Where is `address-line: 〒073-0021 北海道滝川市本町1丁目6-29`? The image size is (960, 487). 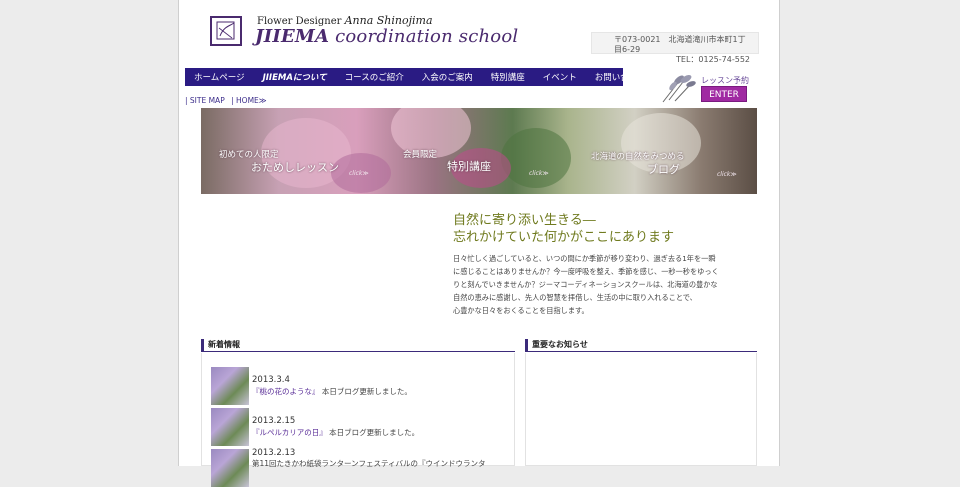 address-line: 〒073-0021 北海道滝川市本町1丁目6-29 is located at coordinates (680, 44).